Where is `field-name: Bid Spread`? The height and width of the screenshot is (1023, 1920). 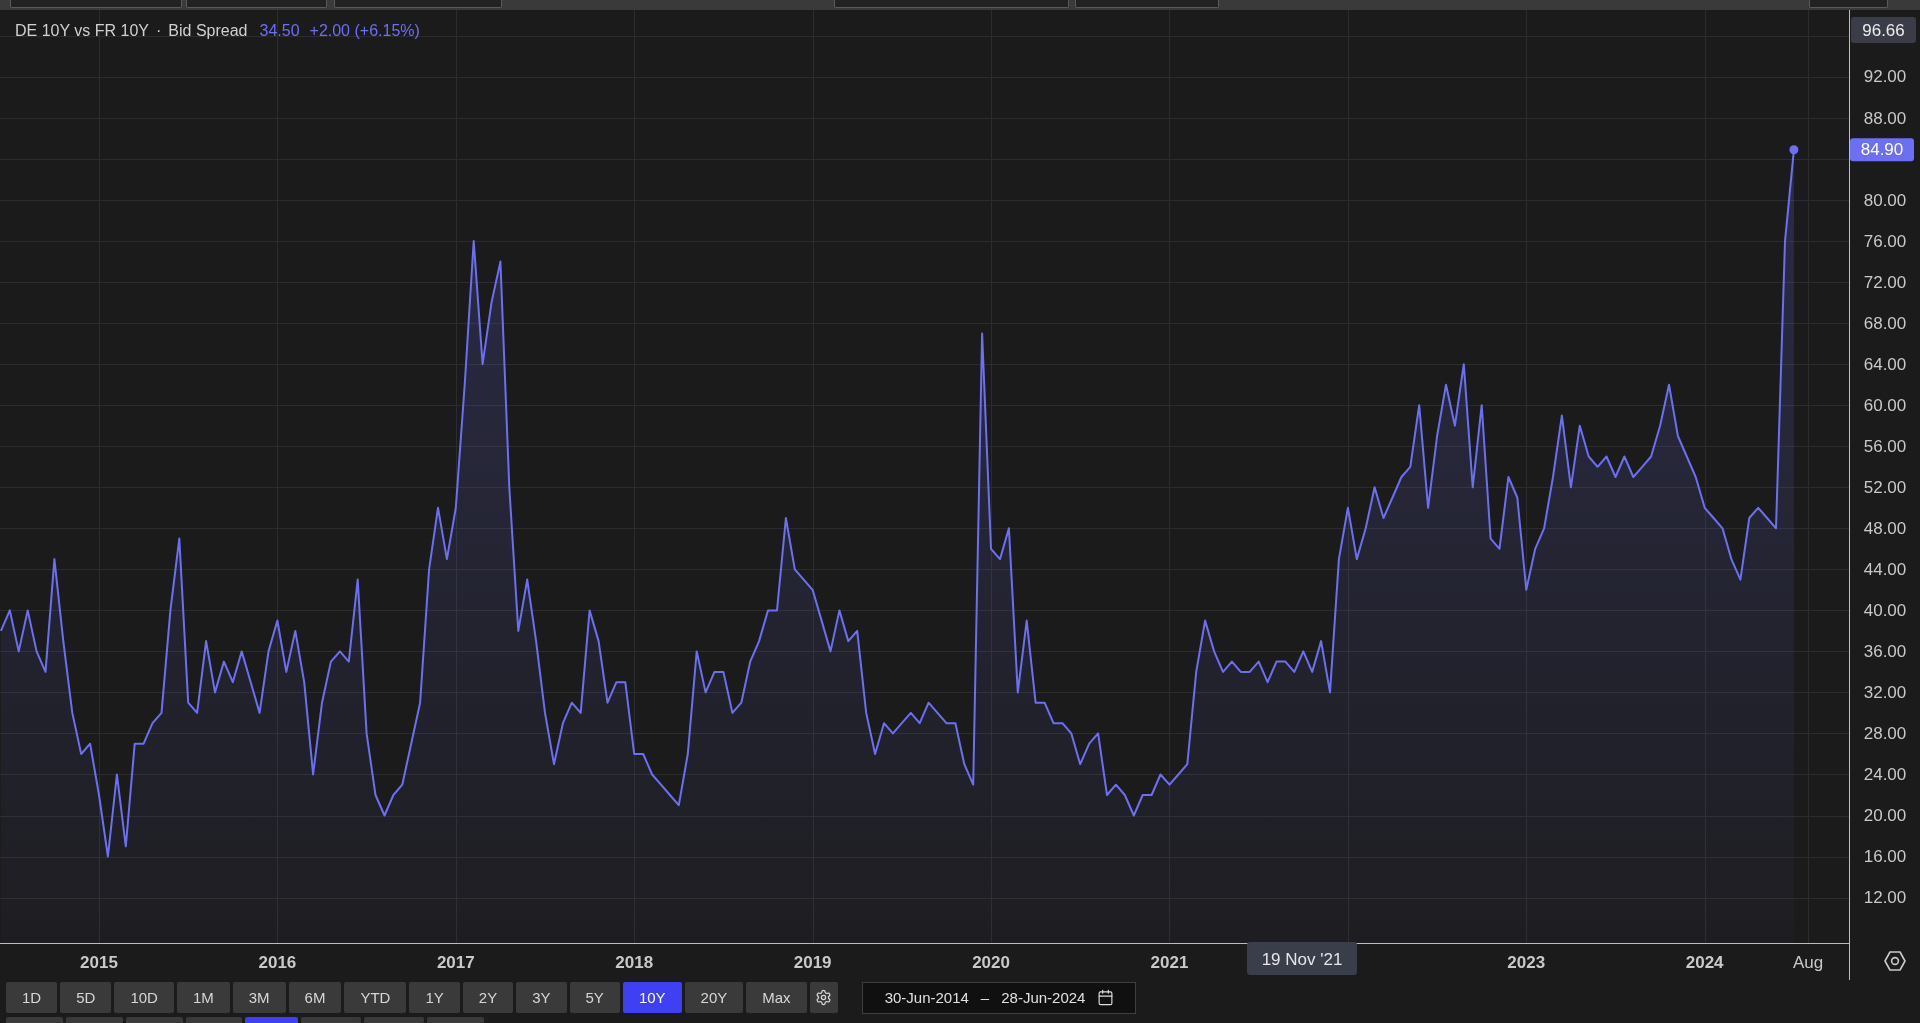 field-name: Bid Spread is located at coordinates (208, 31).